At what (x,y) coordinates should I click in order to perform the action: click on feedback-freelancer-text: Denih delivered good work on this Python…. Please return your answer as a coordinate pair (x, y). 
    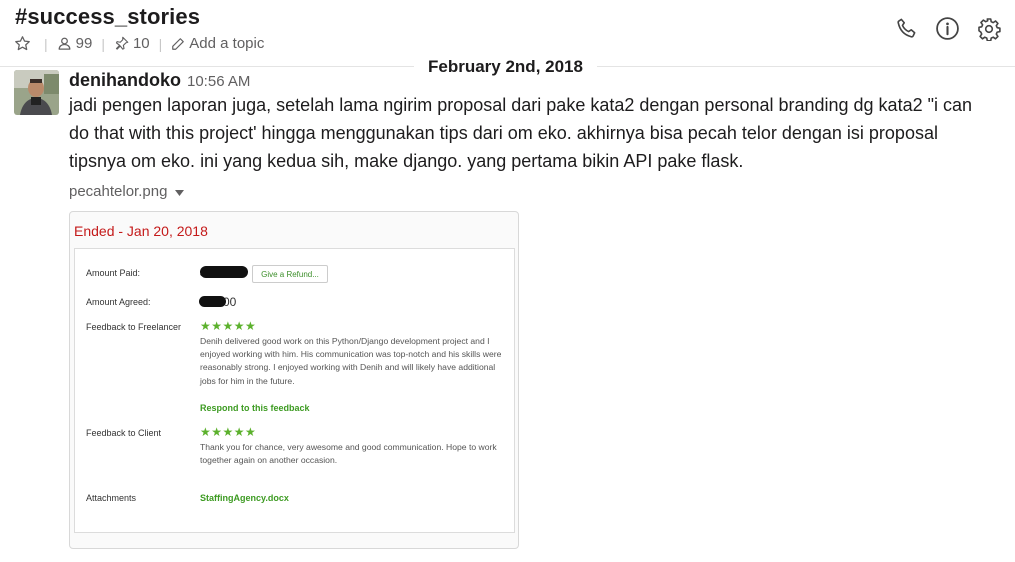
    Looking at the image, I should click on (351, 361).